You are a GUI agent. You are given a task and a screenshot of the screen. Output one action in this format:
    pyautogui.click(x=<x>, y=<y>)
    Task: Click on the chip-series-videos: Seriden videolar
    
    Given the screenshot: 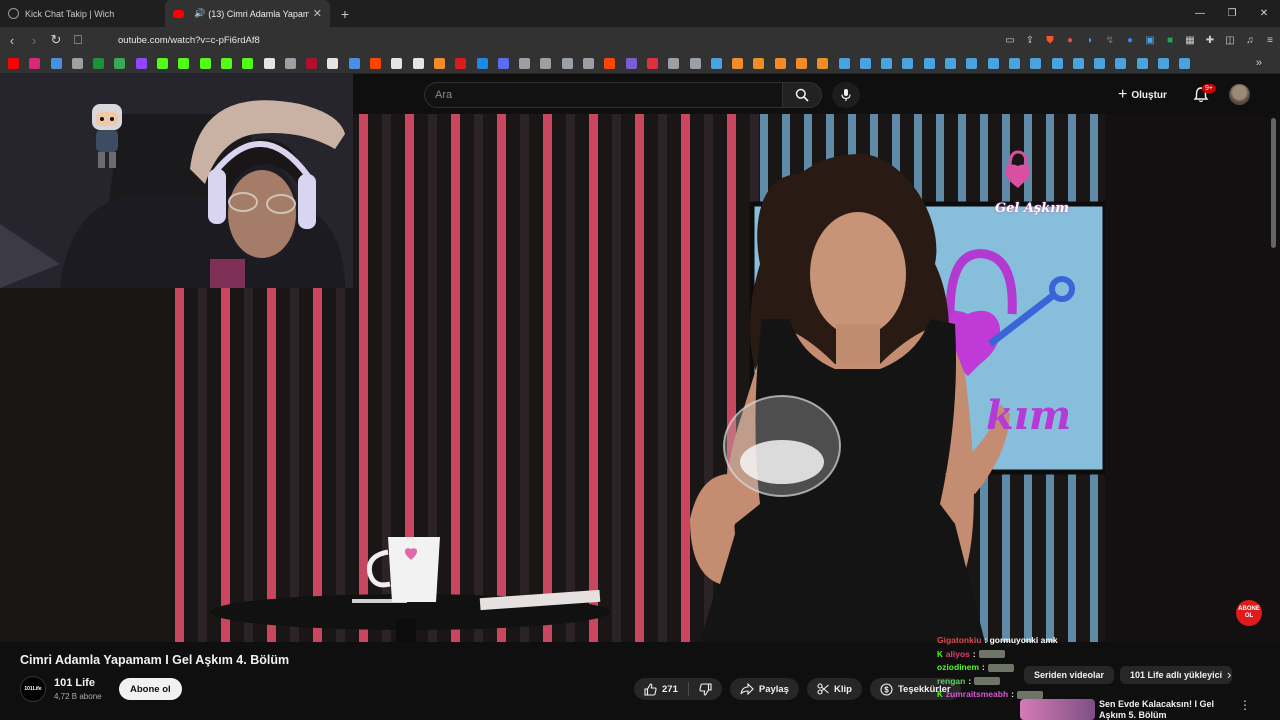 What is the action you would take?
    pyautogui.click(x=1069, y=675)
    